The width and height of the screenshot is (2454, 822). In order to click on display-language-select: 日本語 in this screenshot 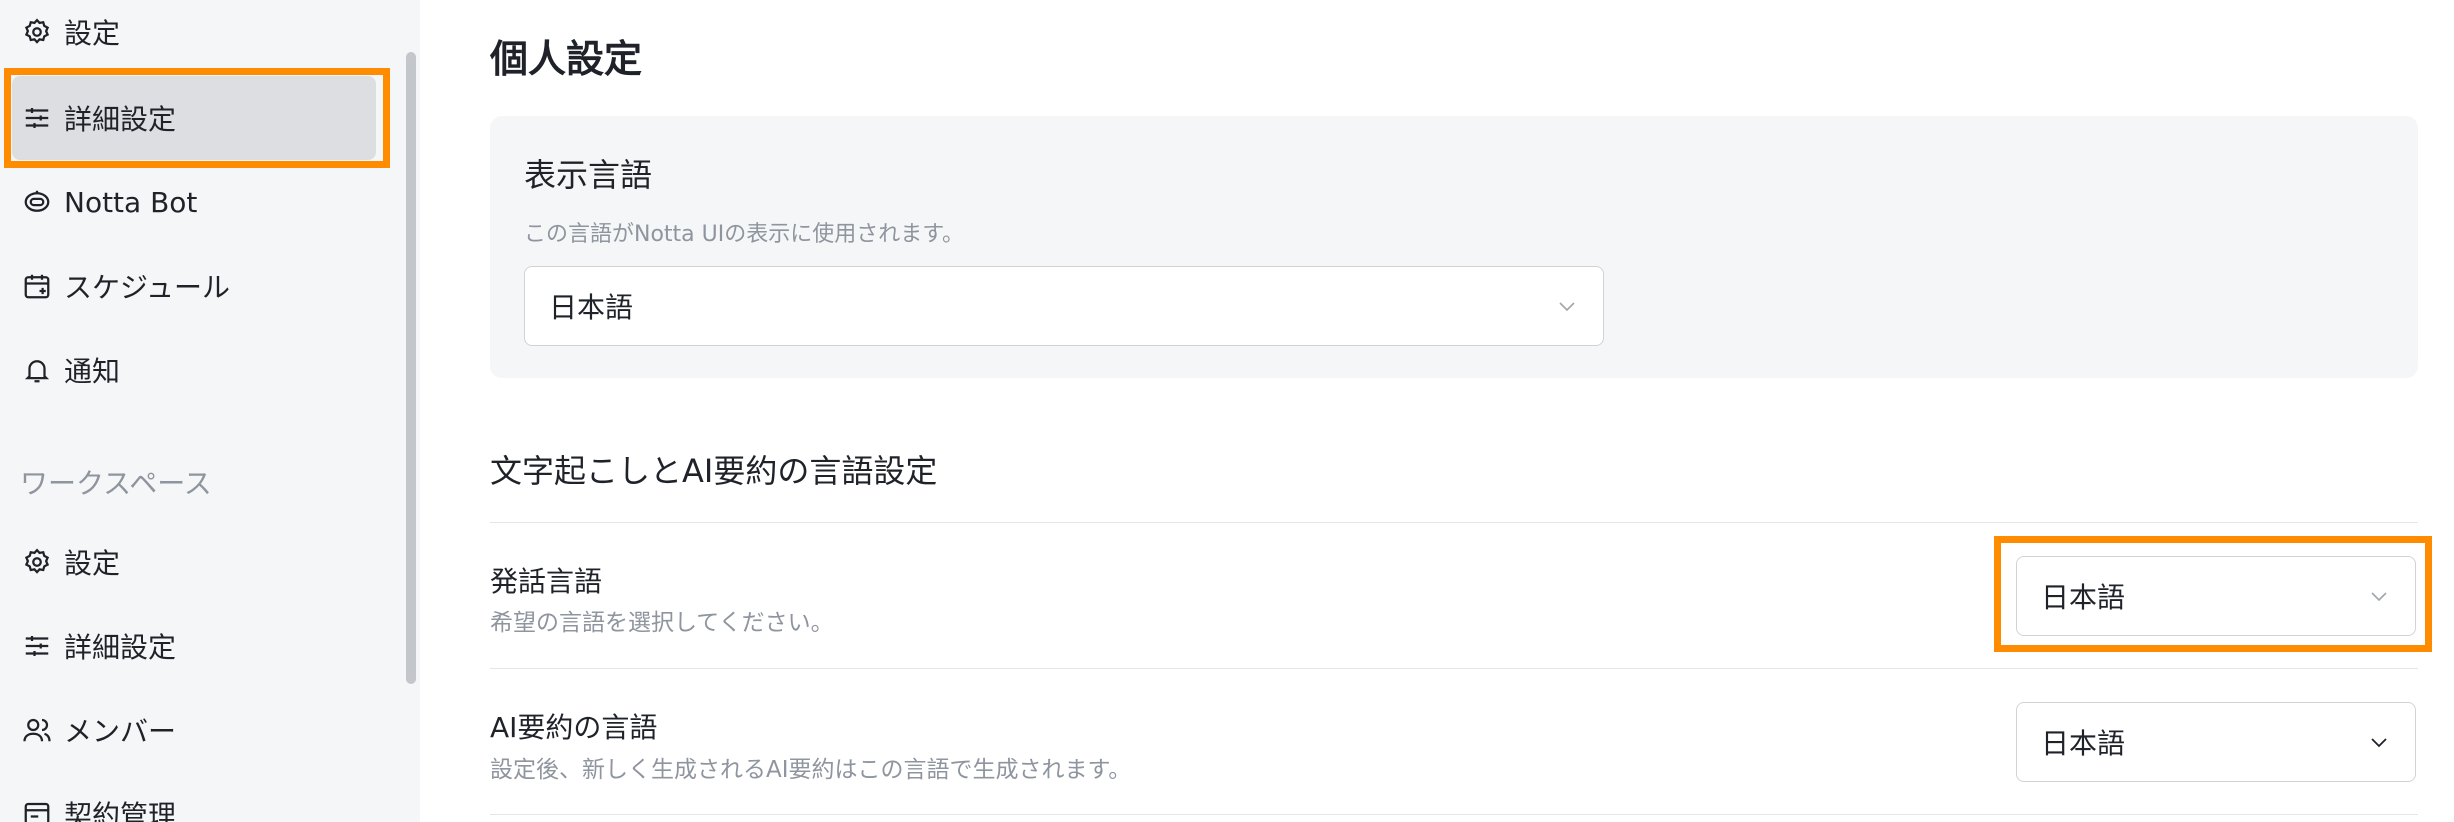, I will do `click(1064, 306)`.